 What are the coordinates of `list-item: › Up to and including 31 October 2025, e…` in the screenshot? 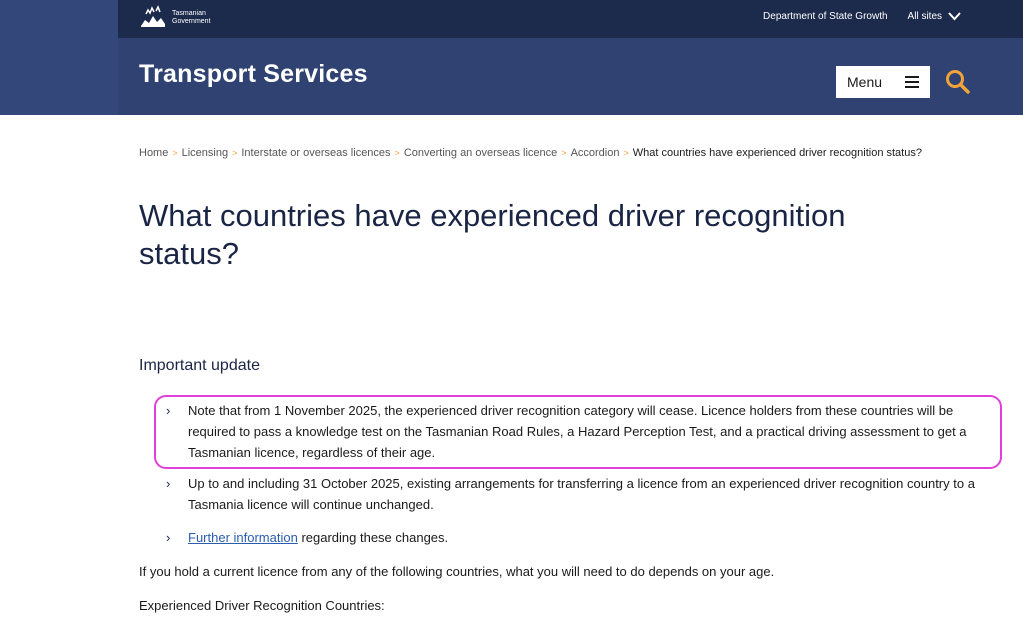 It's located at (571, 494).